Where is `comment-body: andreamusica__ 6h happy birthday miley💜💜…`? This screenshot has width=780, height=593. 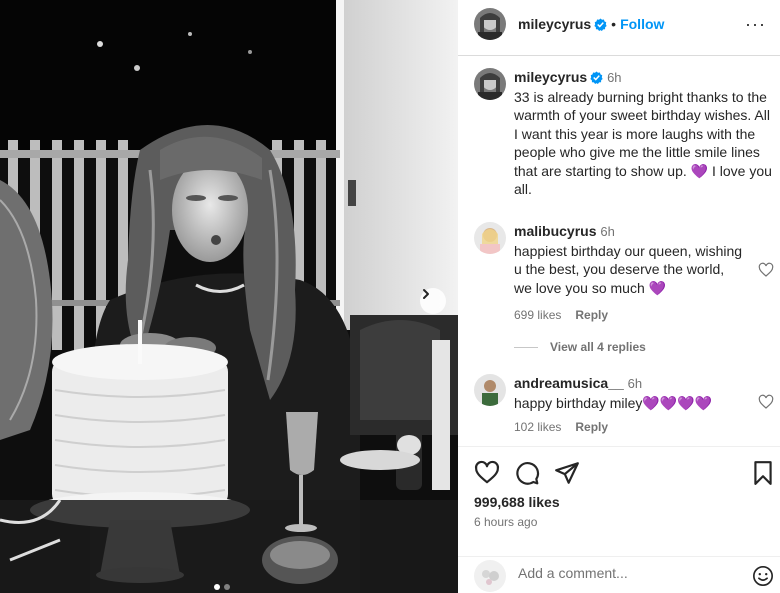 comment-body: andreamusica__ 6h happy birthday miley💜💜… is located at coordinates (629, 393).